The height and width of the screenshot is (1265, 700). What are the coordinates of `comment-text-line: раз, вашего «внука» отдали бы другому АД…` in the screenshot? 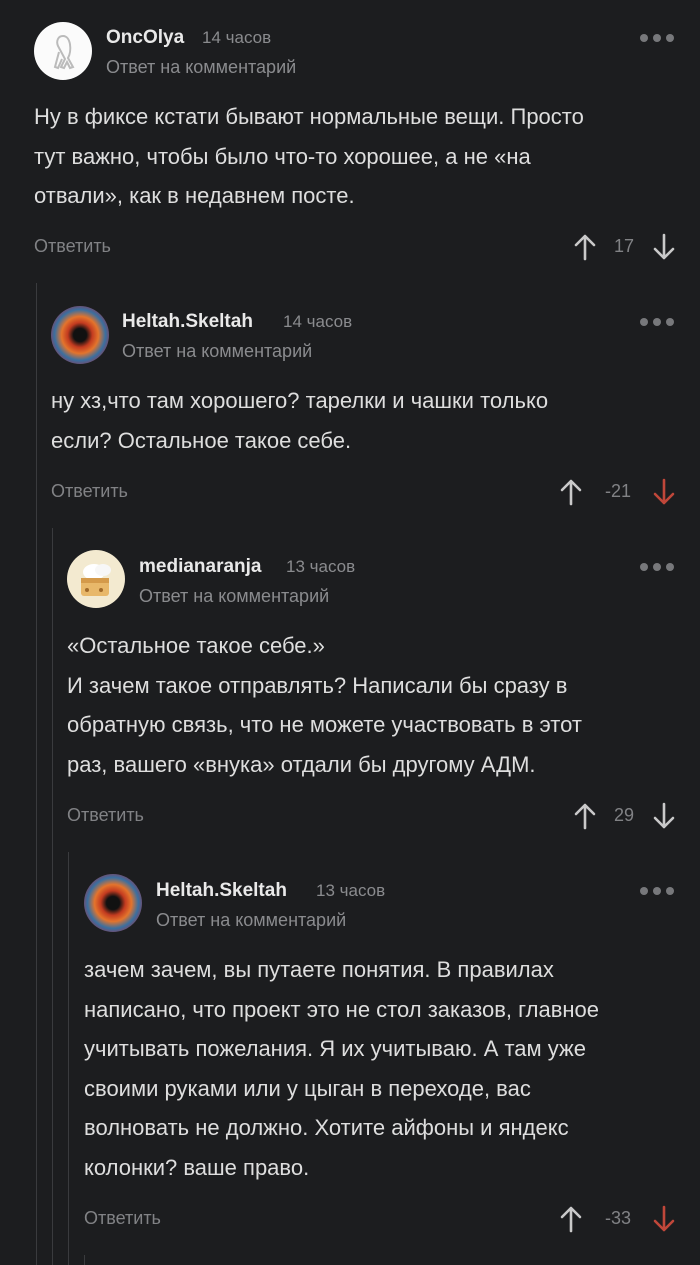 It's located at (301, 764).